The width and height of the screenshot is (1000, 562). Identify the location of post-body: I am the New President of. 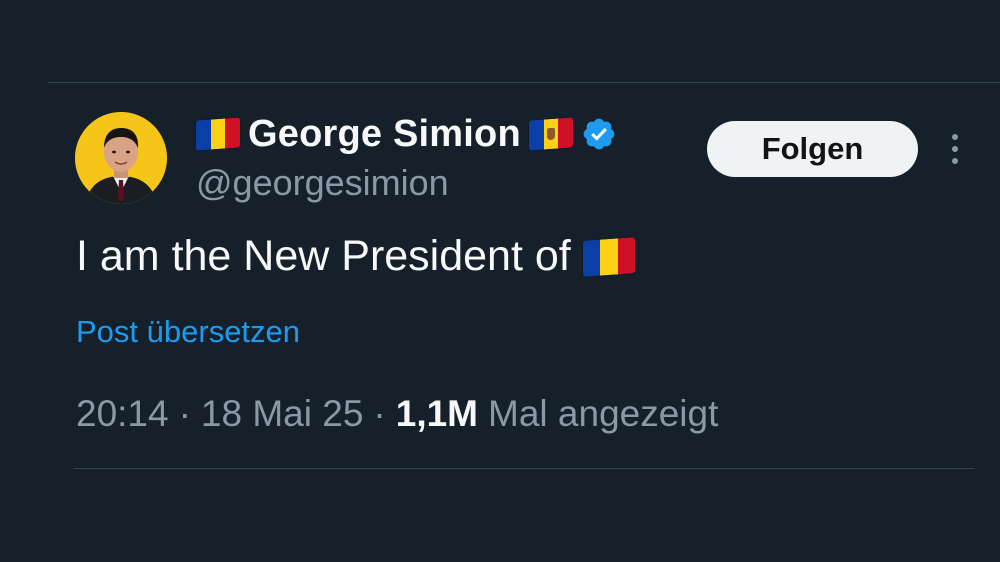
(355, 256).